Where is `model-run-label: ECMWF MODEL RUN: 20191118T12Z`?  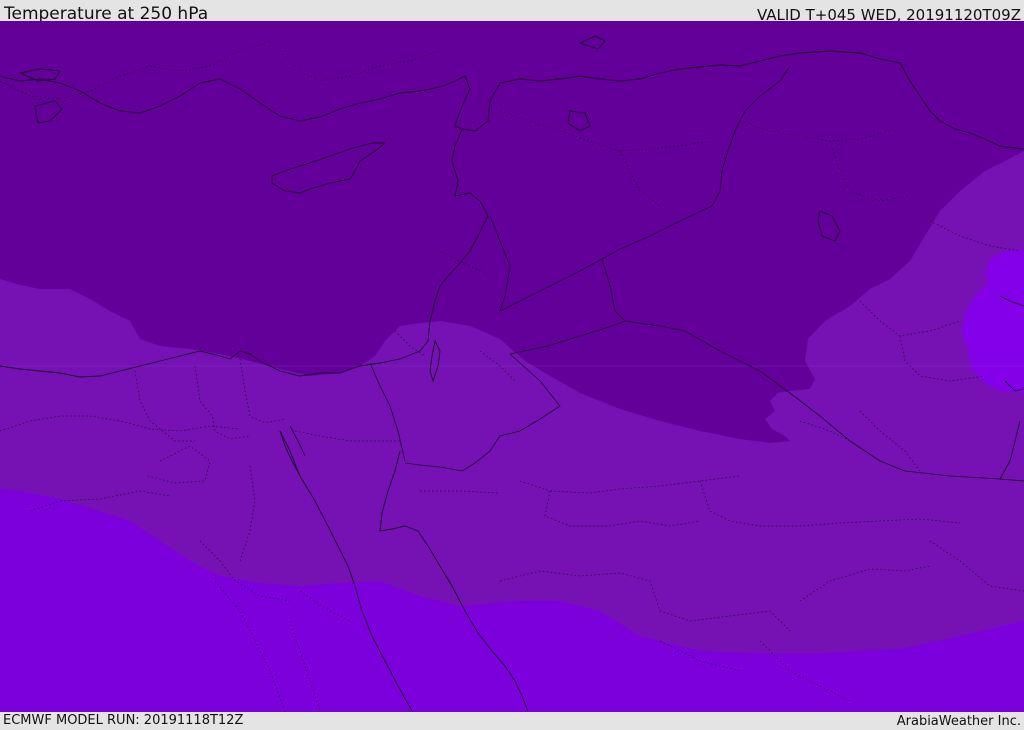
model-run-label: ECMWF MODEL RUN: 20191118T12Z is located at coordinates (123, 720).